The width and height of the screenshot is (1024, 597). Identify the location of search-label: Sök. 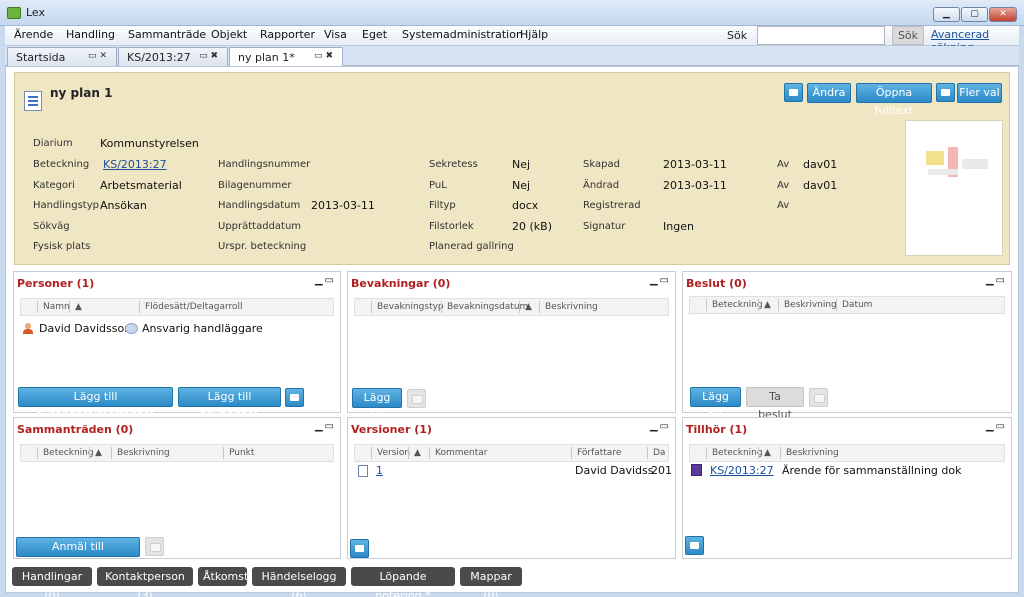
(737, 35).